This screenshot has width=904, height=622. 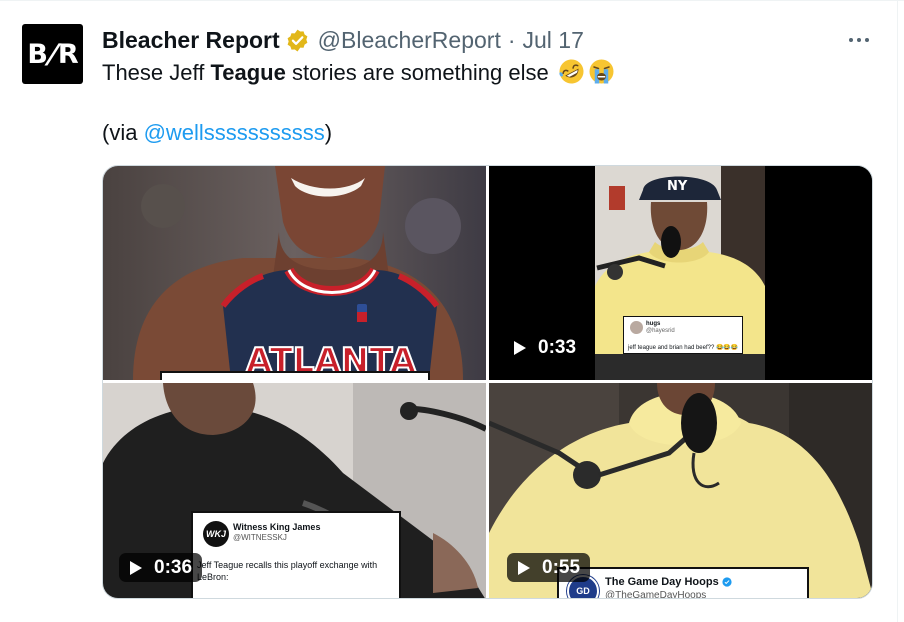 What do you see at coordinates (677, 186) in the screenshot?
I see `cap-logo: NY` at bounding box center [677, 186].